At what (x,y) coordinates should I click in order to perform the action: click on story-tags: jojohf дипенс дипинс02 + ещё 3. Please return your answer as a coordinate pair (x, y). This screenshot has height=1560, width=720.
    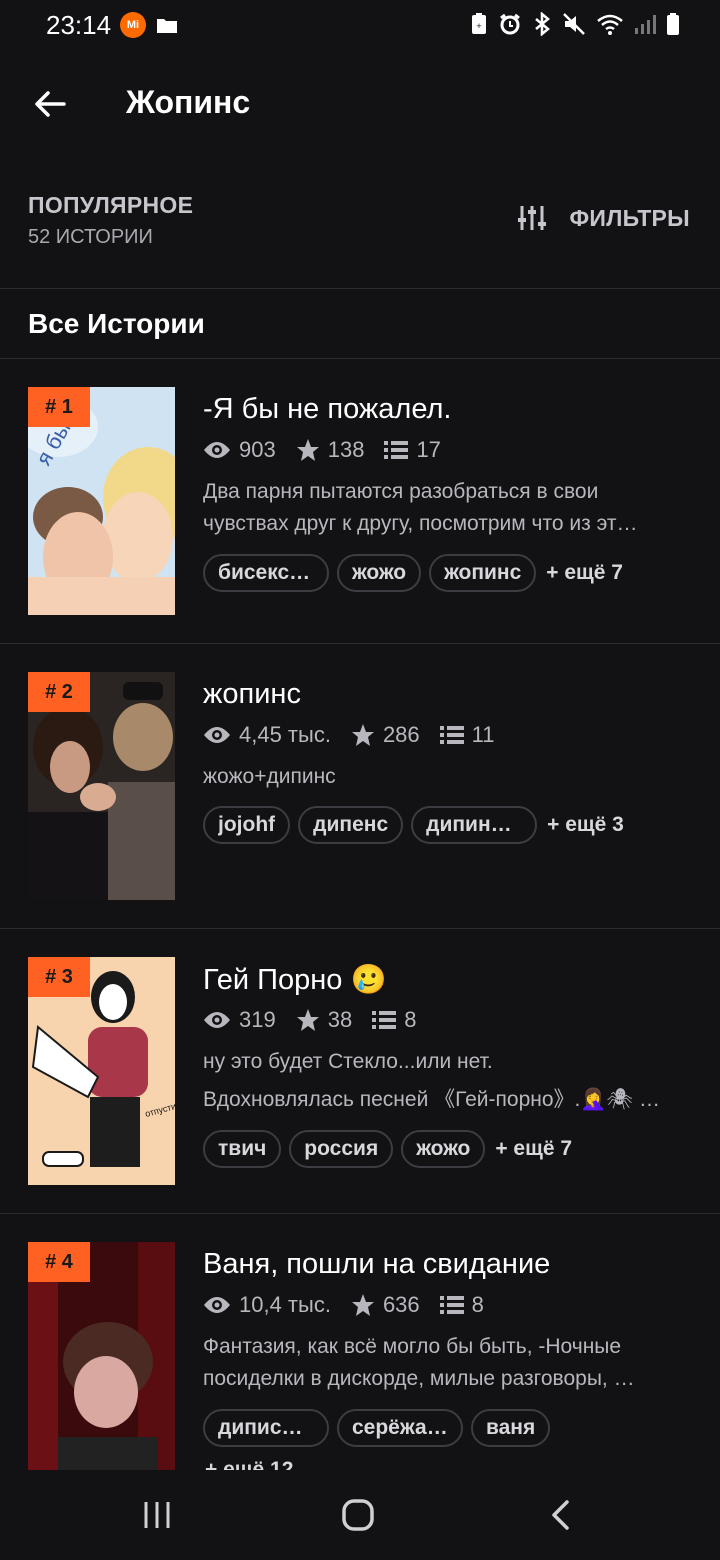
    Looking at the image, I should click on (413, 825).